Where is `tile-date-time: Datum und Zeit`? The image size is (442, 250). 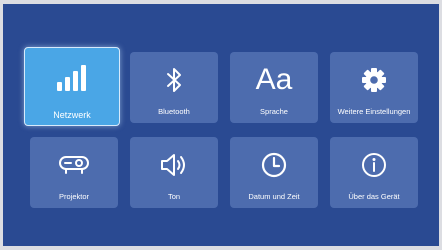
tile-date-time: Datum und Zeit is located at coordinates (274, 172).